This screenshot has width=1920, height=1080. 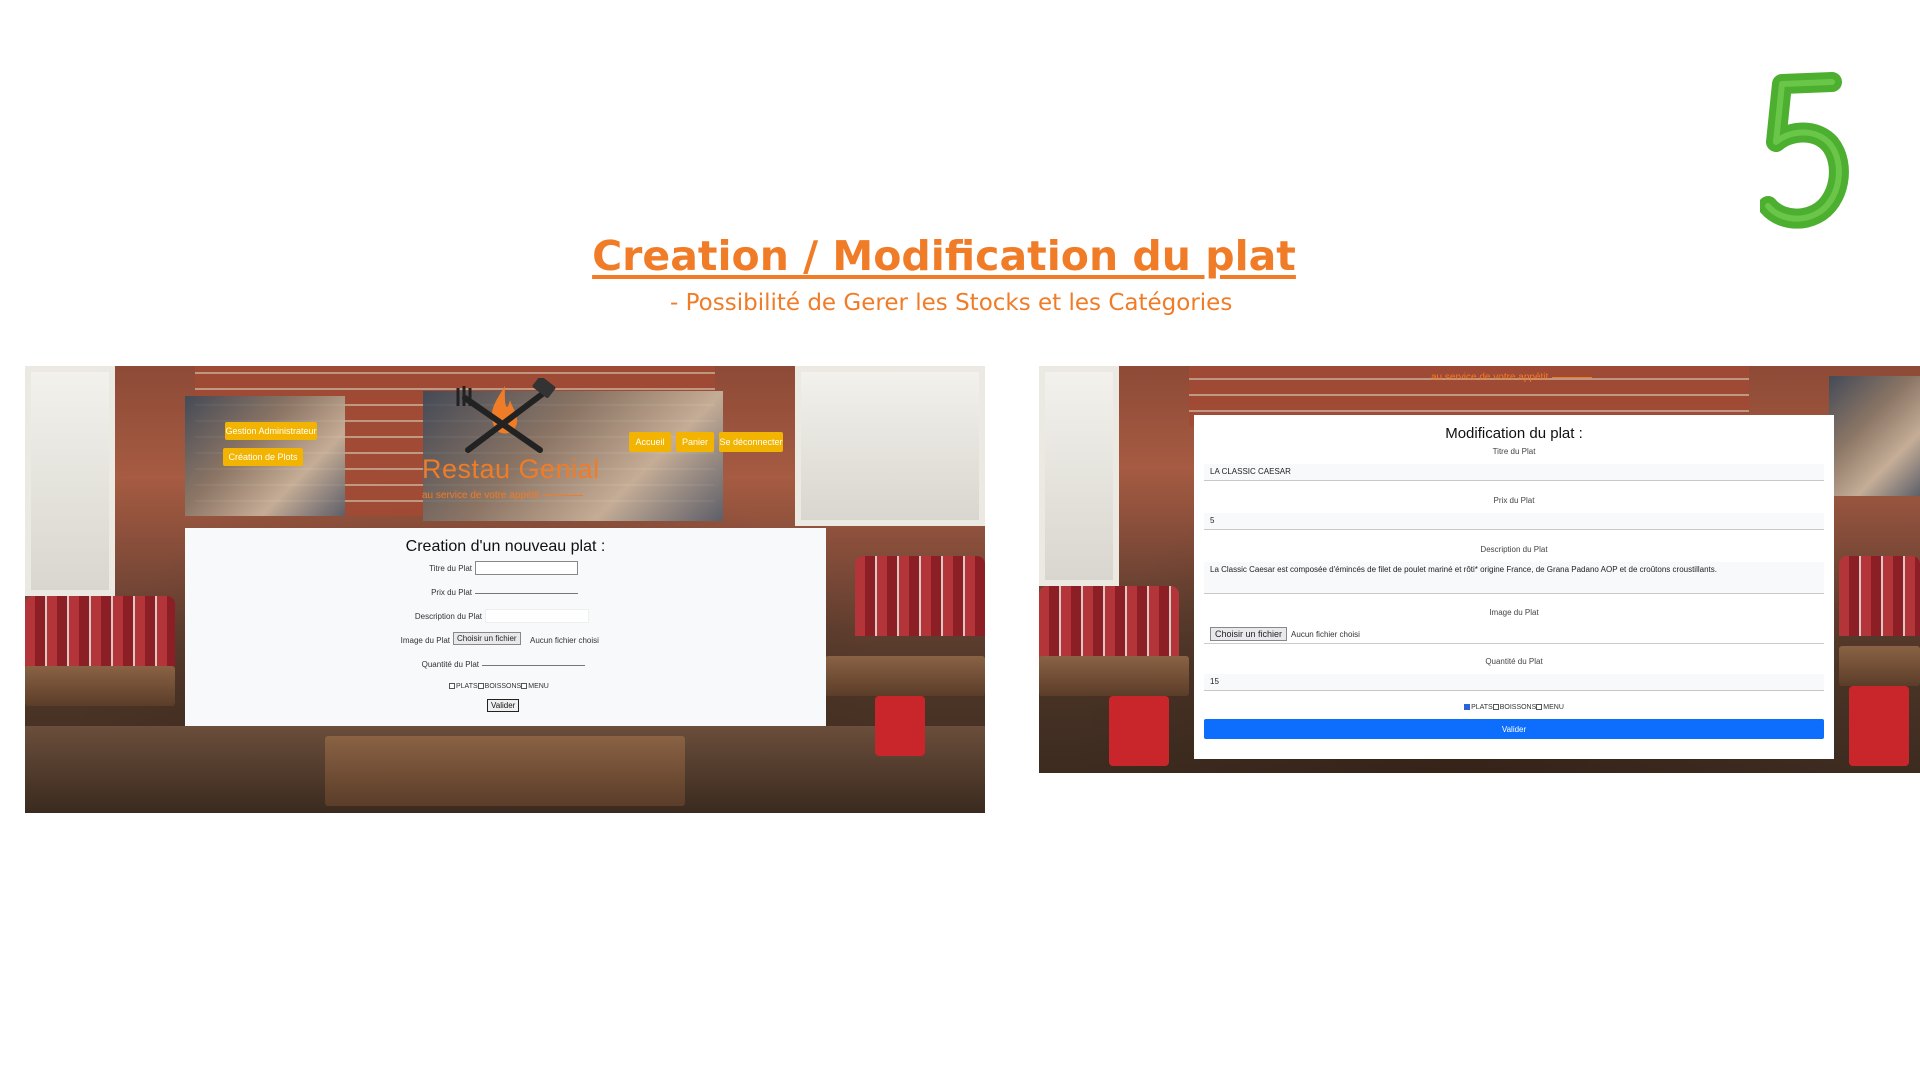 What do you see at coordinates (695, 442) in the screenshot?
I see `nav-cart-button: Panier` at bounding box center [695, 442].